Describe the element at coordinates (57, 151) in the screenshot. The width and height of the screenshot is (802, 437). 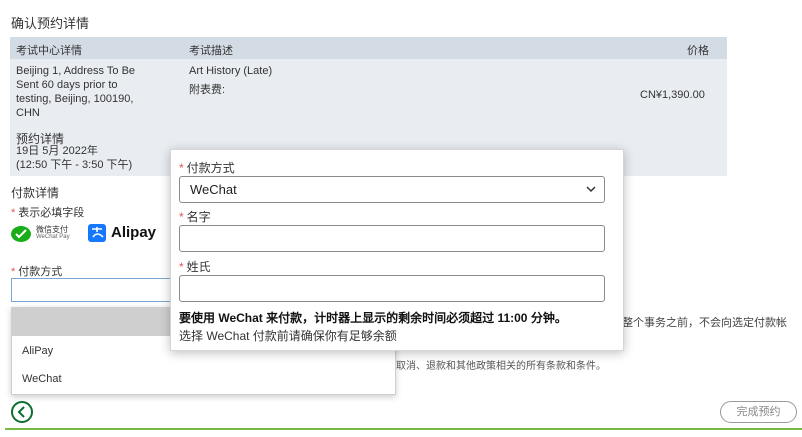
I see `appointment-date: 19日 5月 2022年` at that location.